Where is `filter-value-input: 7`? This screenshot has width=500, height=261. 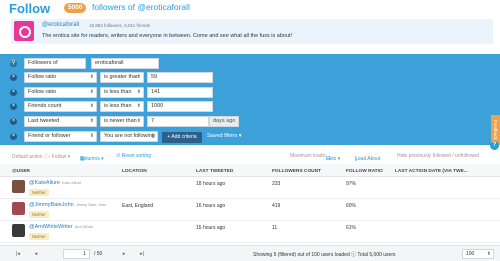
filter-value-input: 7 is located at coordinates (178, 121).